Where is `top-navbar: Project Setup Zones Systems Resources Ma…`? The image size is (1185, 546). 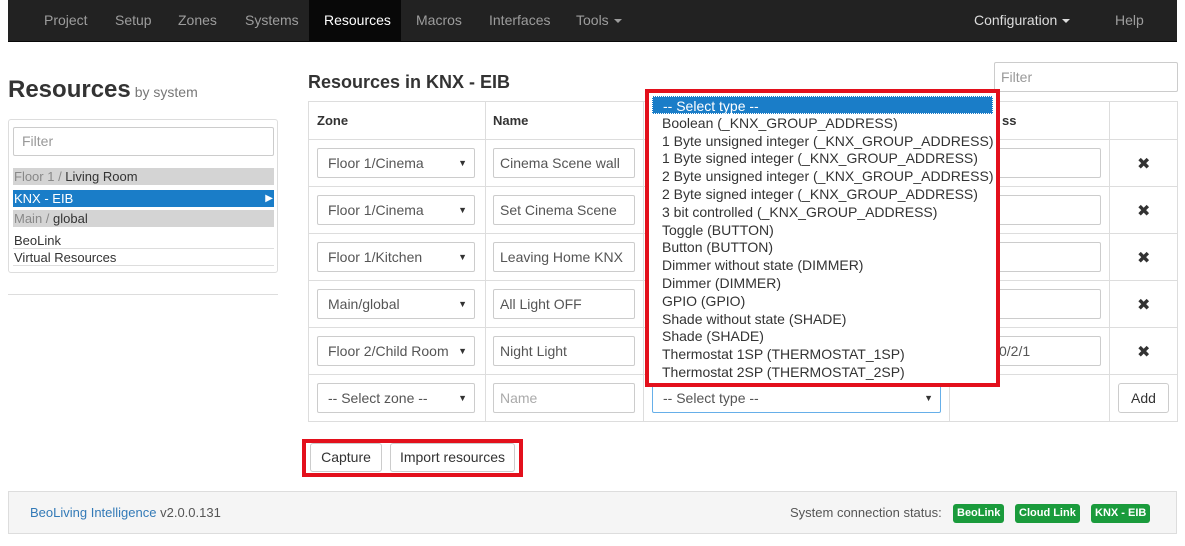 top-navbar: Project Setup Zones Systems Resources Ma… is located at coordinates (592, 21).